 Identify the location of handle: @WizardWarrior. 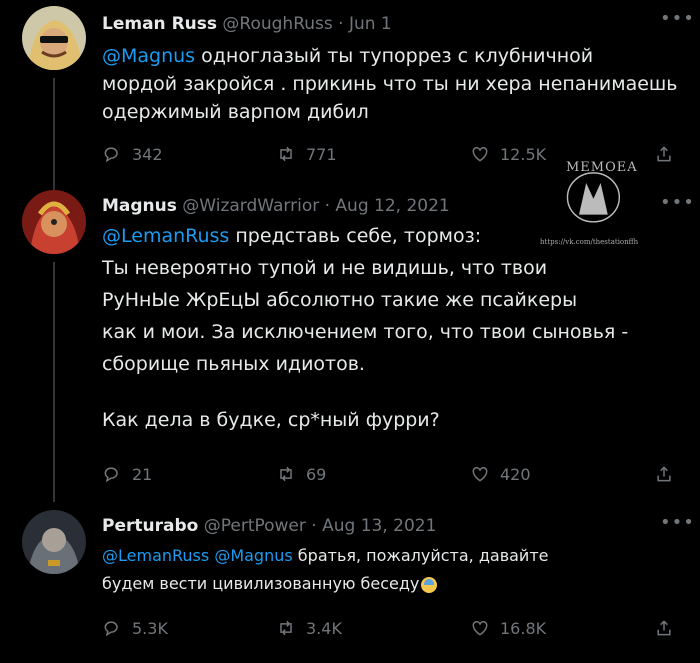
(250, 206).